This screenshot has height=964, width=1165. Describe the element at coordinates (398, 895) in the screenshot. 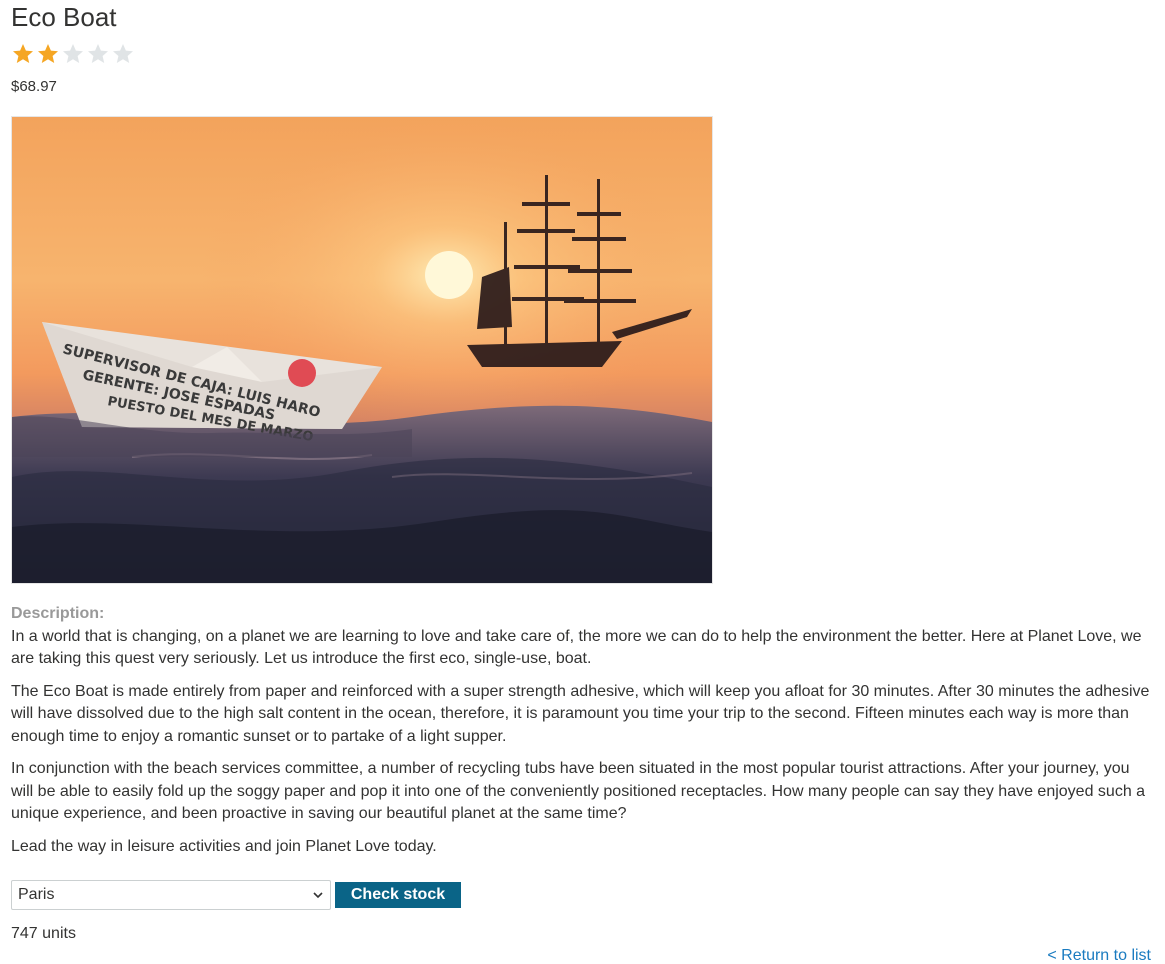

I see `check-stock-button: Check stock` at that location.